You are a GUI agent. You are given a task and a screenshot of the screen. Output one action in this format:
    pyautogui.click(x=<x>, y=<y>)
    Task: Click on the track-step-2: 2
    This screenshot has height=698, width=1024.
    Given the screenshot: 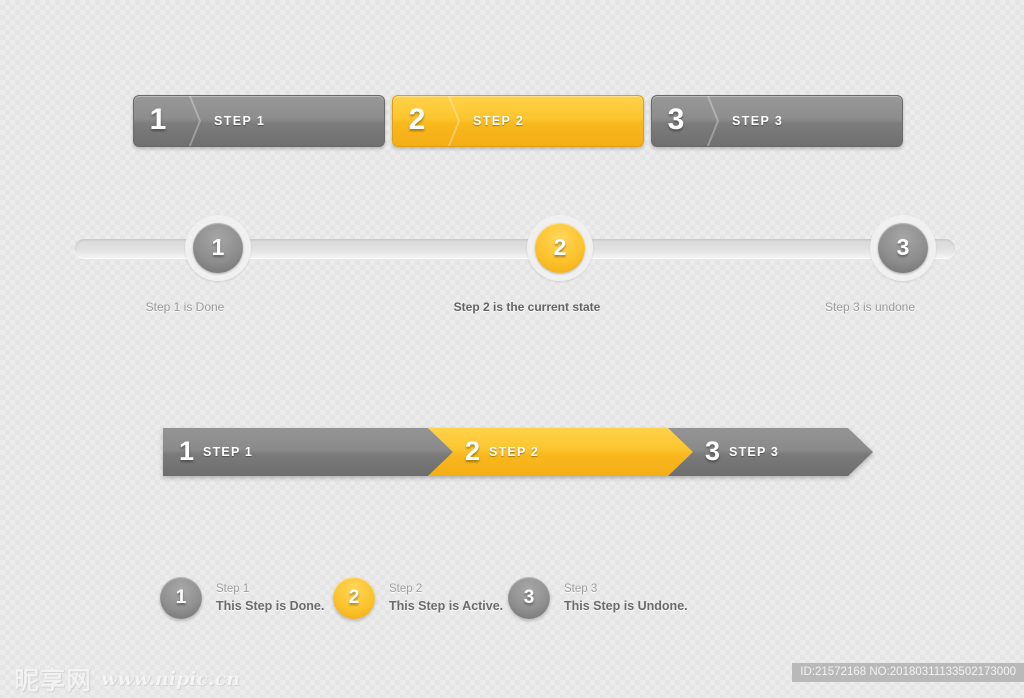 What is the action you would take?
    pyautogui.click(x=560, y=248)
    